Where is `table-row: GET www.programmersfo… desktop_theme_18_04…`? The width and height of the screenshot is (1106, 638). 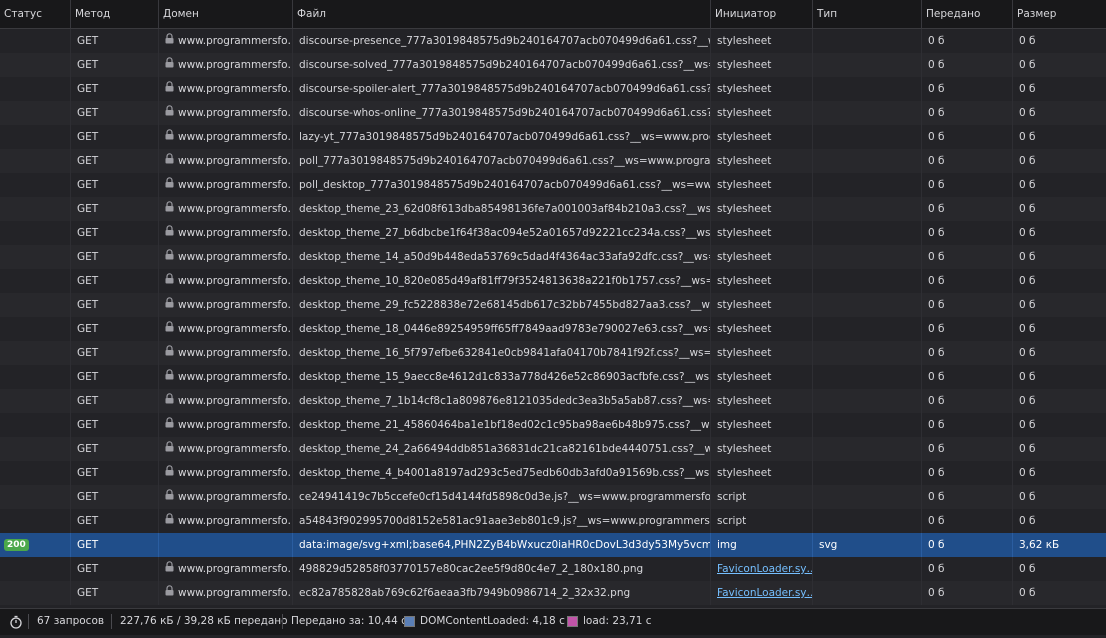 table-row: GET www.programmersfo… desktop_theme_18_04… is located at coordinates (553, 329).